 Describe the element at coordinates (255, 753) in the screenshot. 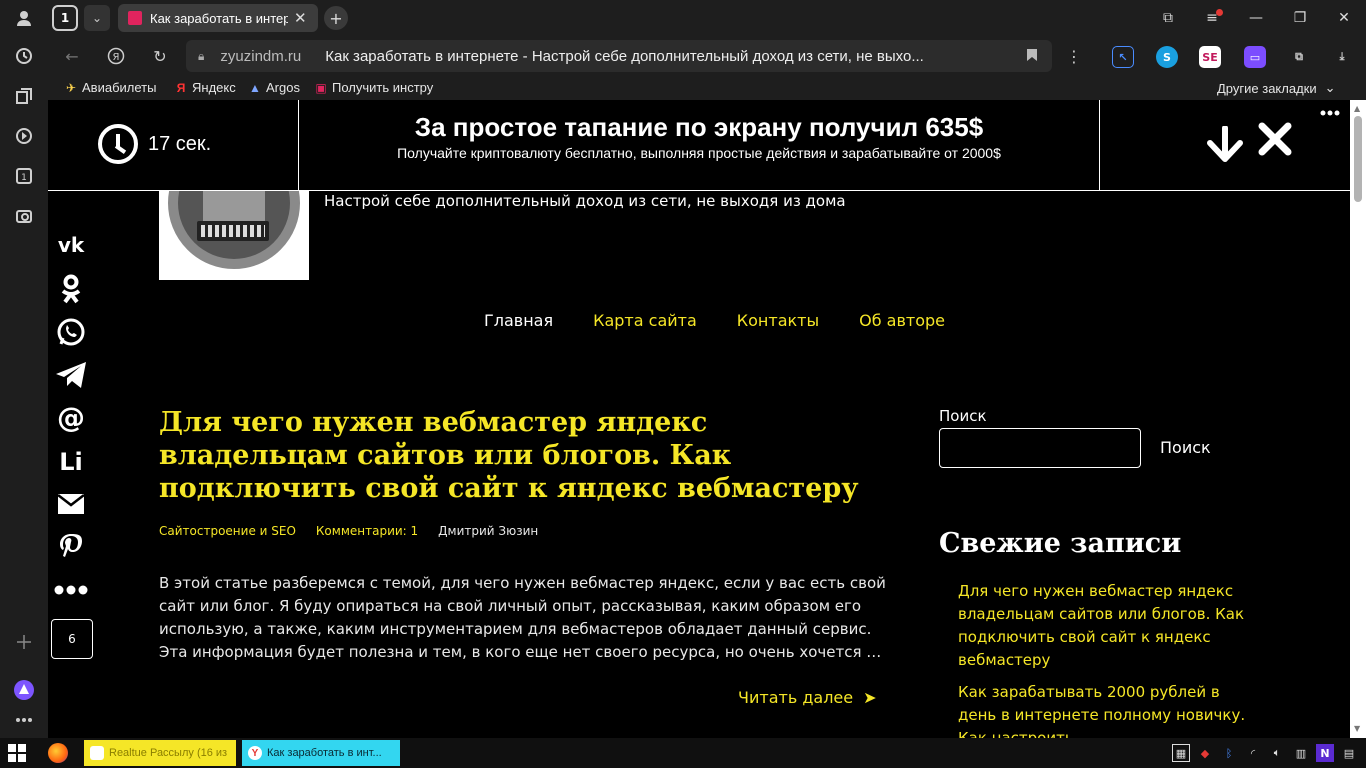

I see `yandex-browser-icon: Y` at that location.